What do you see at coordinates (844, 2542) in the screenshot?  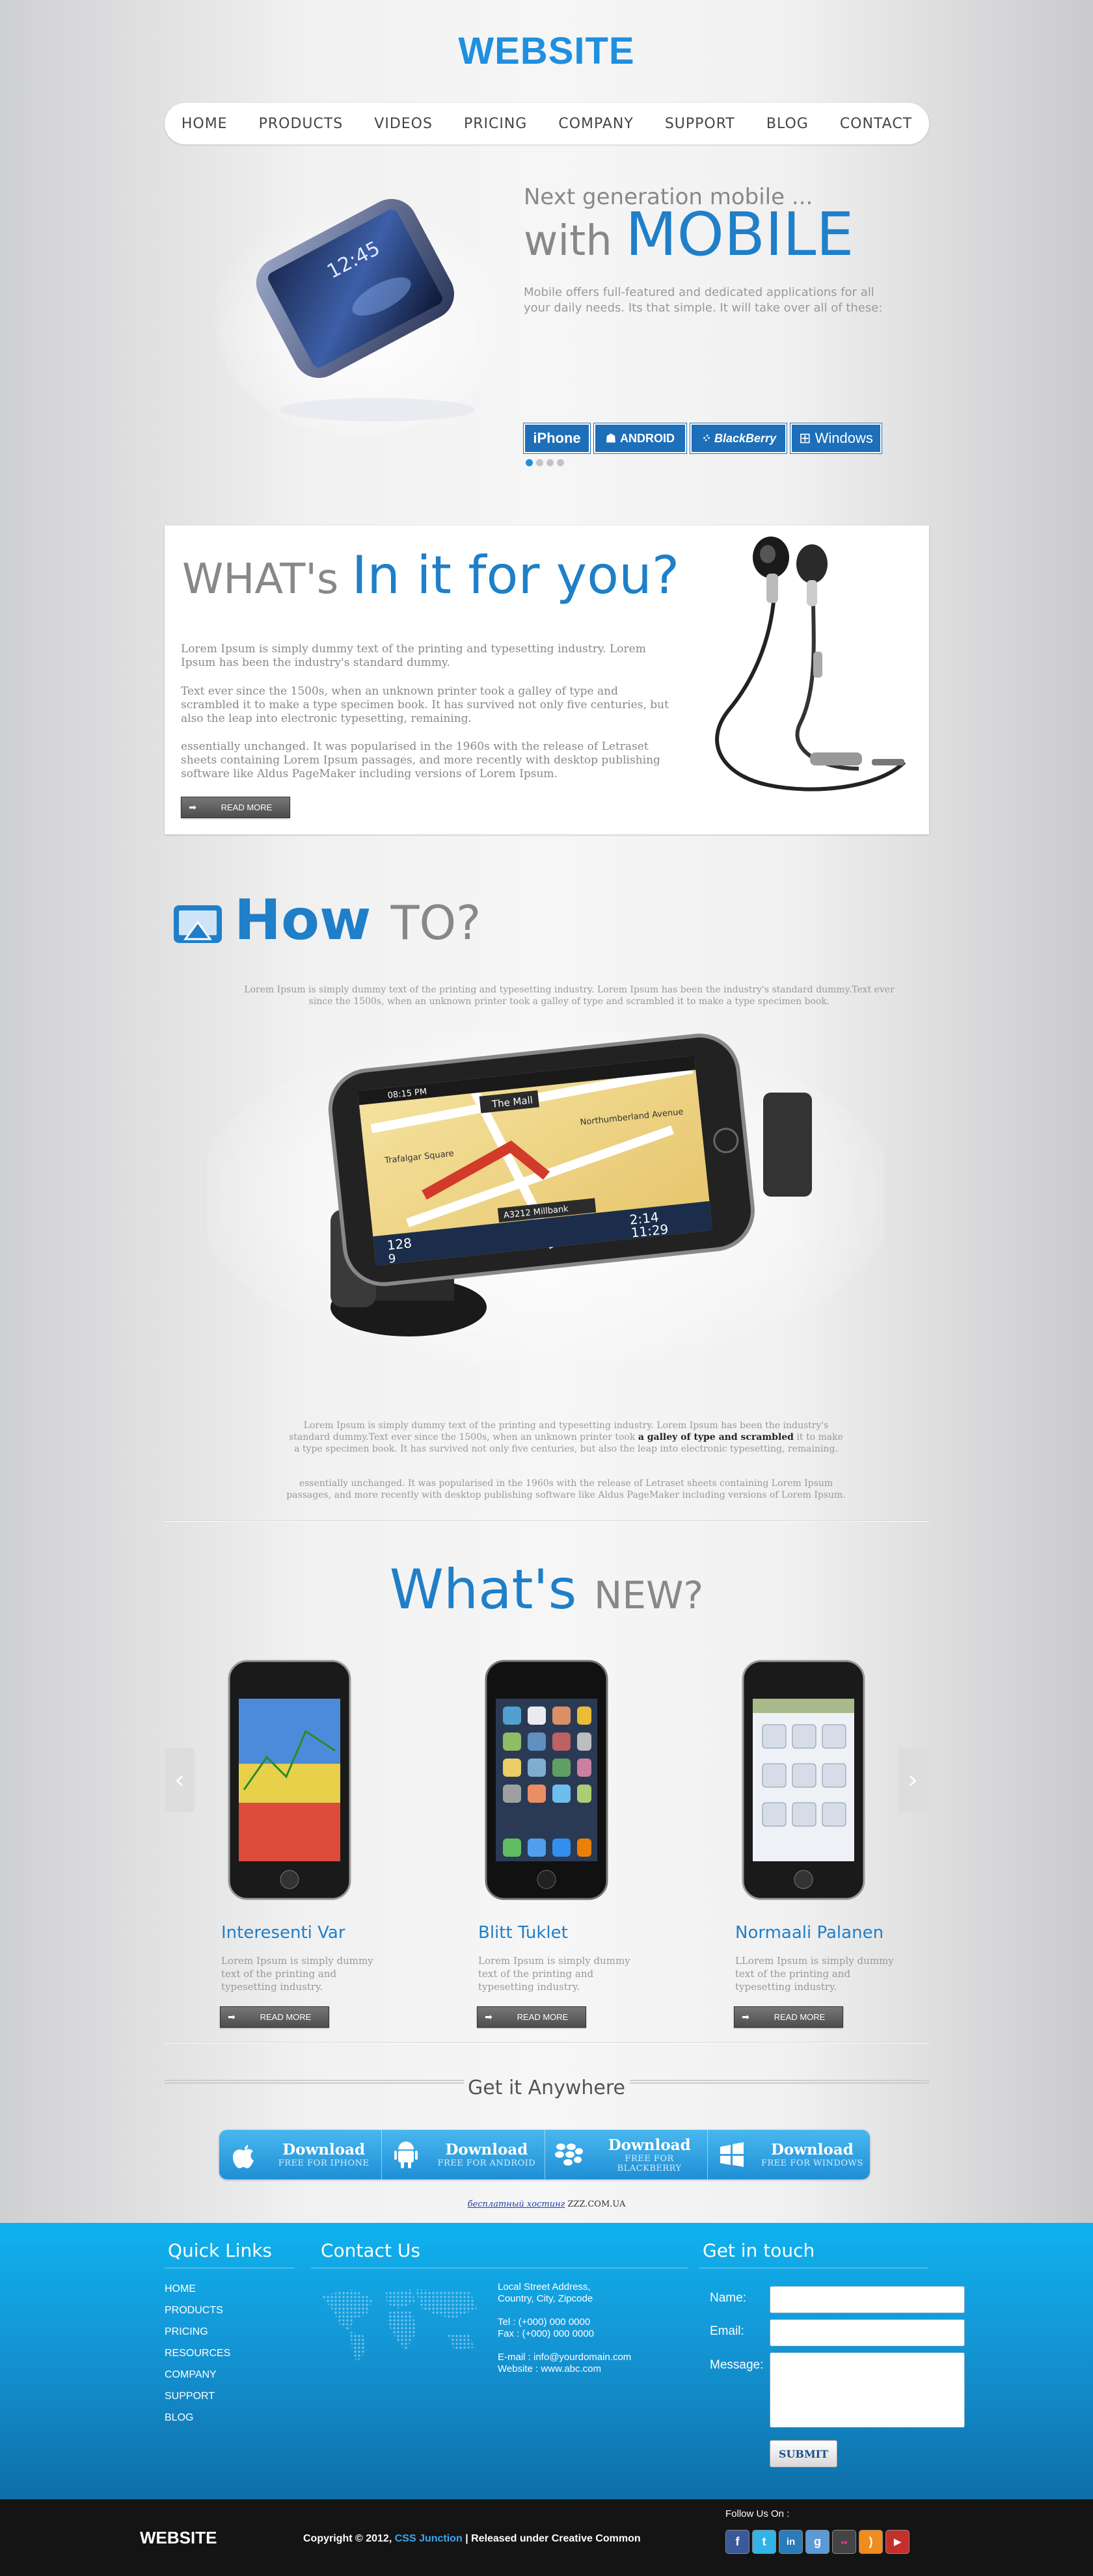 I see `flickr-icon: ••` at bounding box center [844, 2542].